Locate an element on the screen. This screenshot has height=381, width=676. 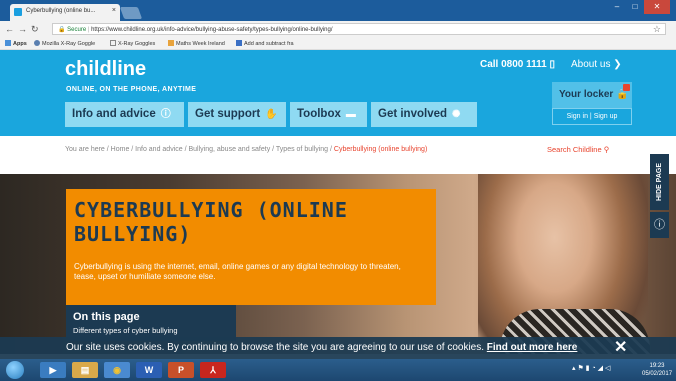
bookmark-mozilla: Mozilla X-Ray Goggle is located at coordinates (64, 43).